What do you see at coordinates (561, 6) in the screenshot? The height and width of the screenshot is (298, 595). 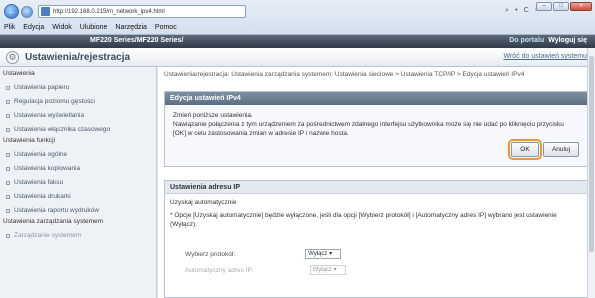 I see `maximize-icon: □` at bounding box center [561, 6].